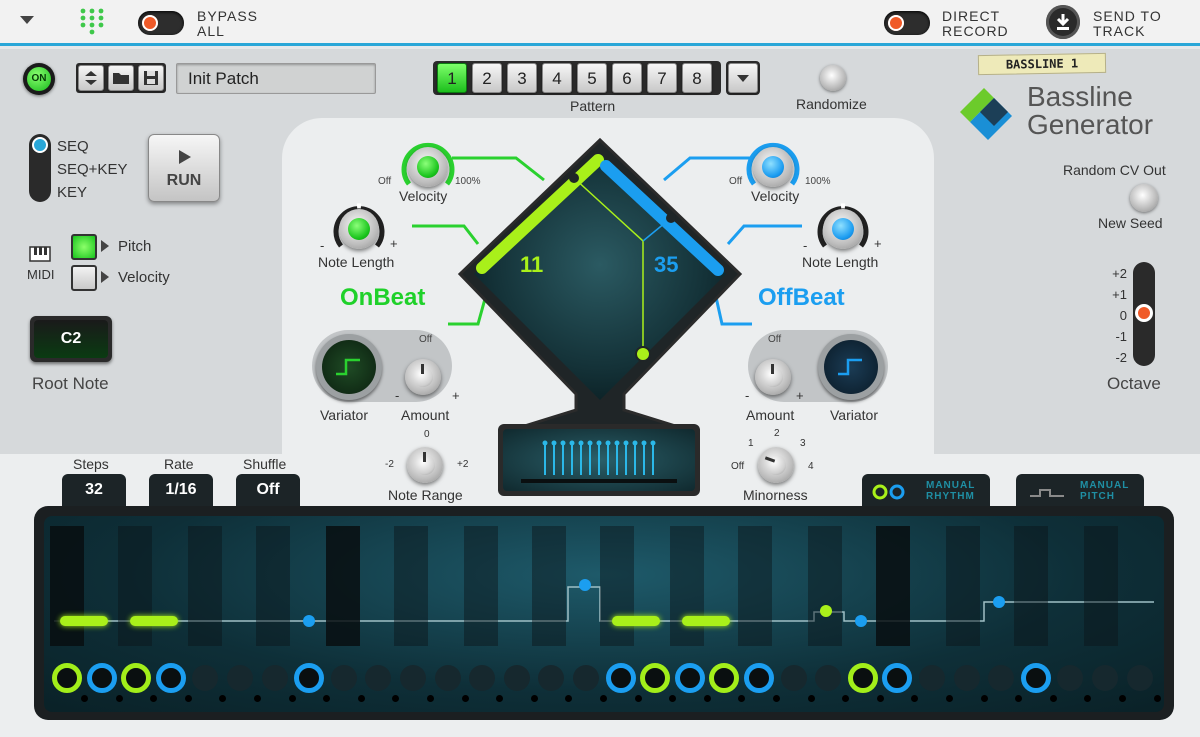  Describe the element at coordinates (92, 169) in the screenshot. I see `mode-option-seq-key: SEQ+KEY` at that location.